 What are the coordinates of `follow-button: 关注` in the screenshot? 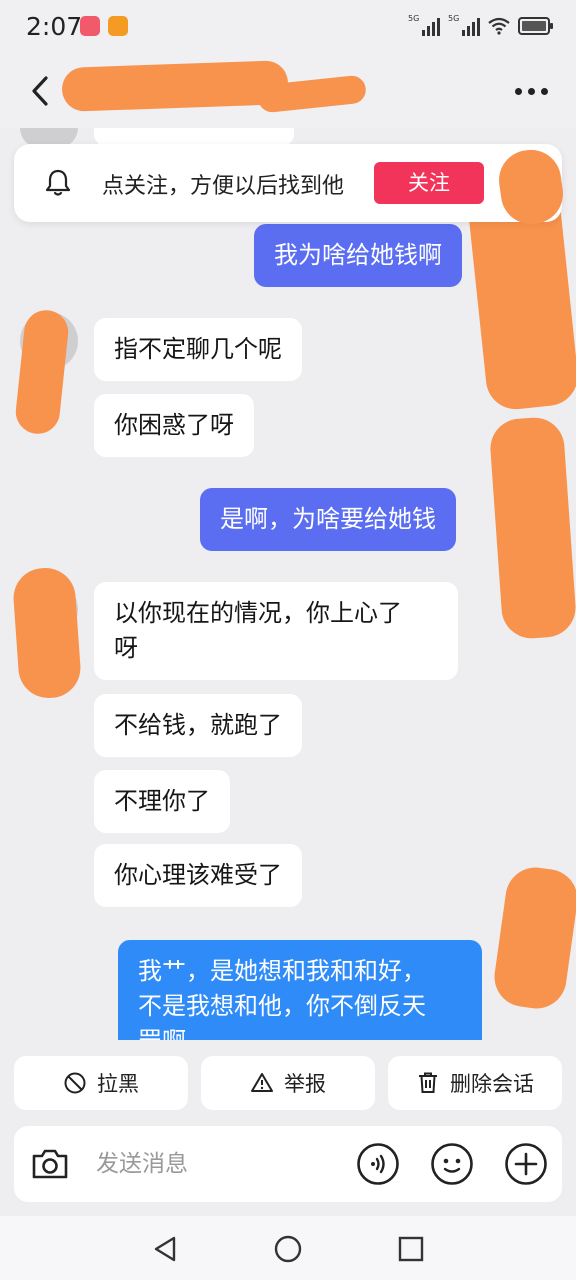 It's located at (429, 183).